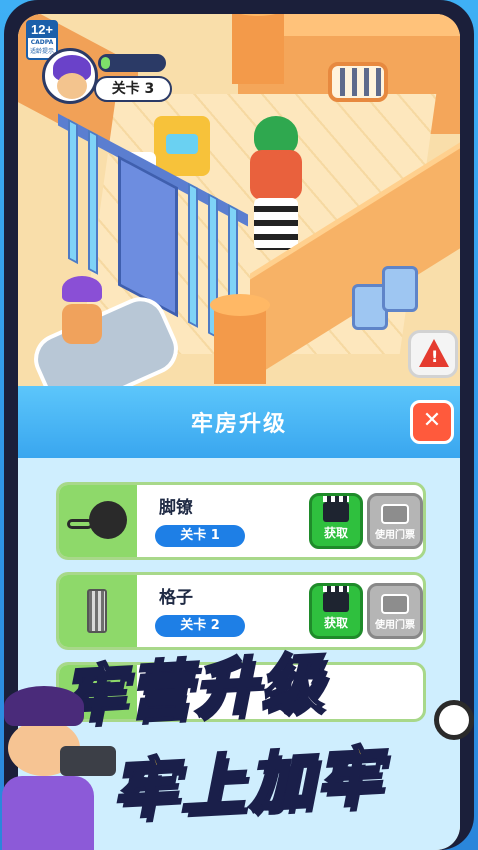  Describe the element at coordinates (106, 63) in the screenshot. I see `level-progress-fill` at that location.